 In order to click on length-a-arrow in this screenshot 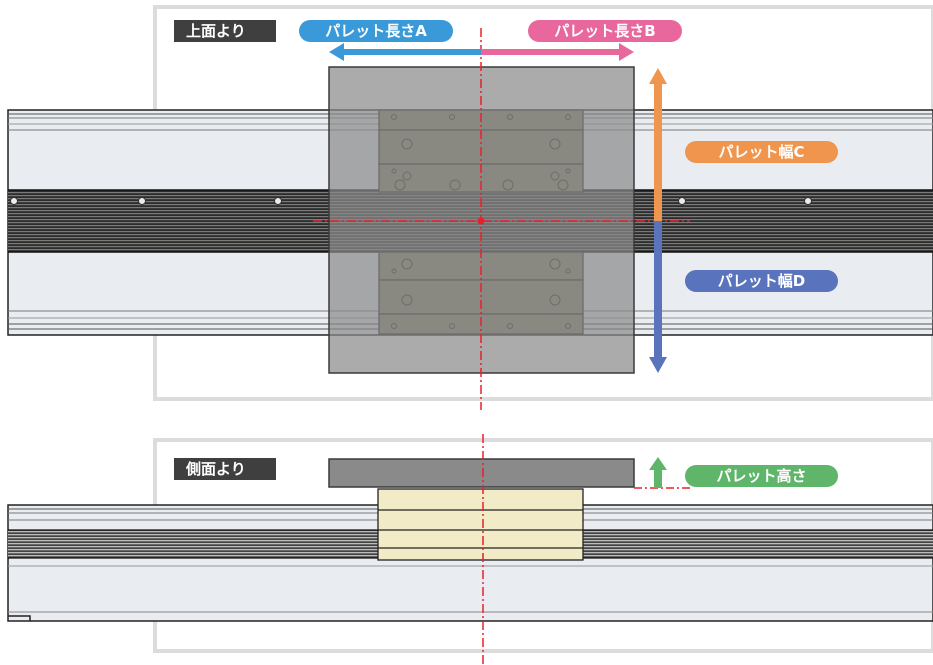, I will do `click(405, 52)`.